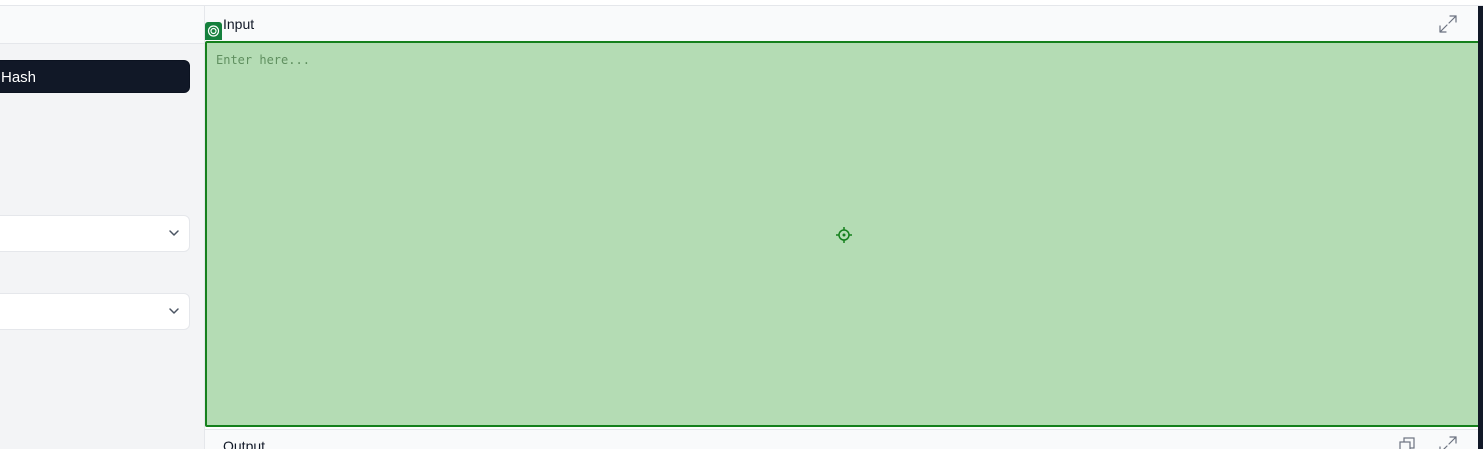 Image resolution: width=1483 pixels, height=449 pixels. I want to click on crosshair-icon, so click(844, 235).